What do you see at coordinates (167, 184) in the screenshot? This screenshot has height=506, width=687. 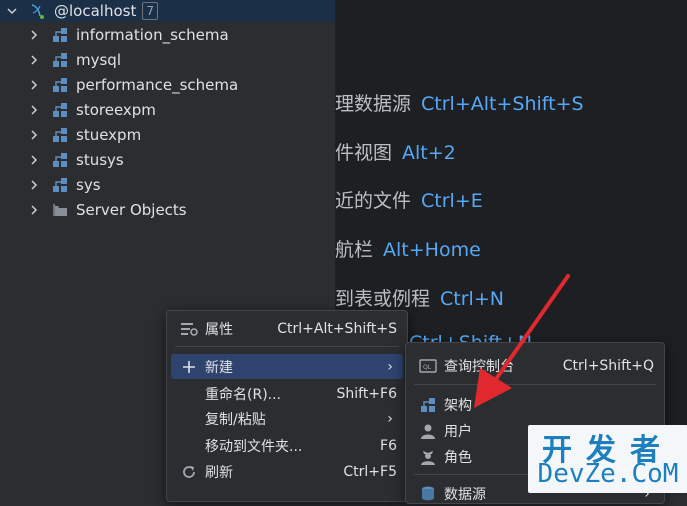 I see `tree-item-sys: sys` at bounding box center [167, 184].